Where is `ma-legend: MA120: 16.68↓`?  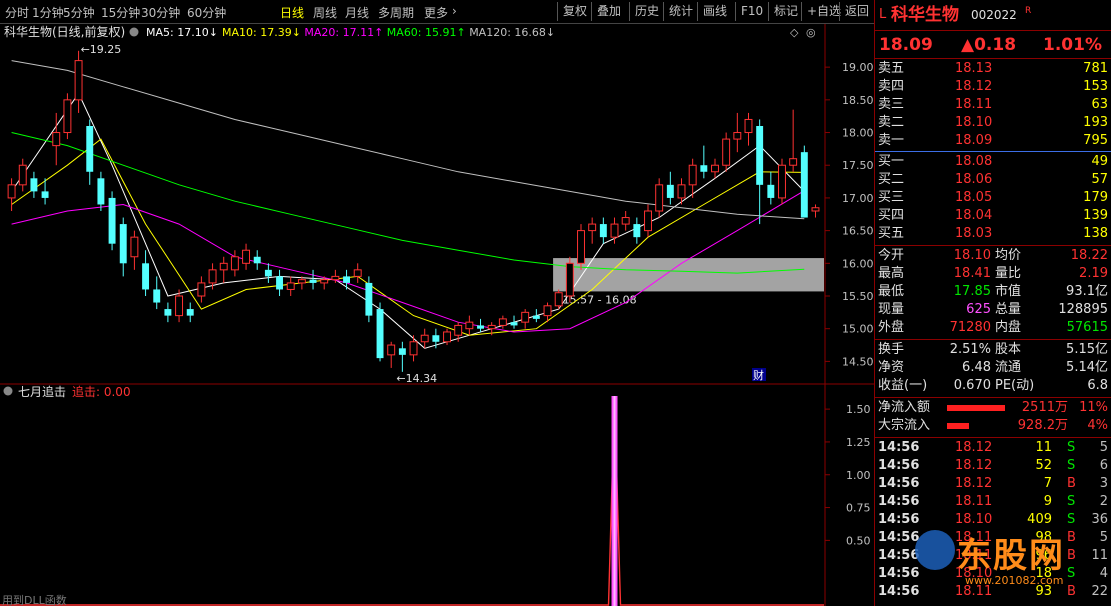
ma-legend: MA120: 16.68↓ is located at coordinates (512, 32).